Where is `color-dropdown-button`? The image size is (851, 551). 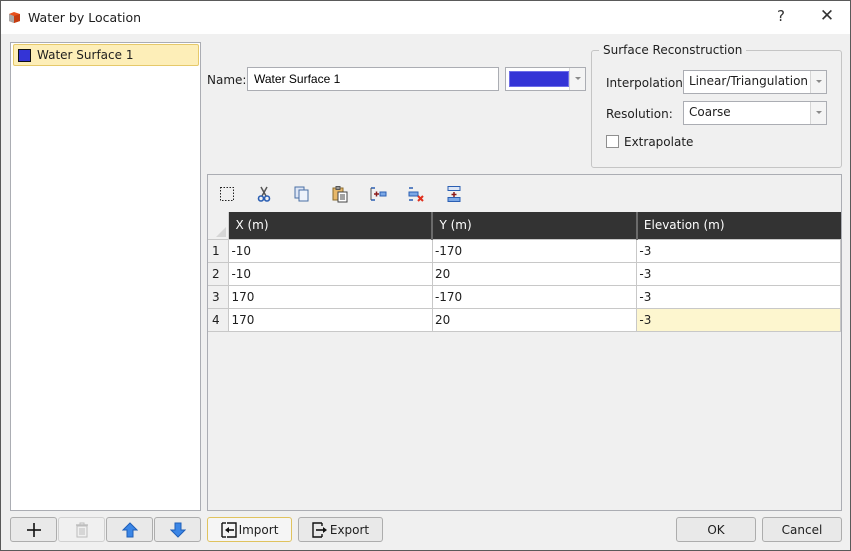 color-dropdown-button is located at coordinates (577, 79).